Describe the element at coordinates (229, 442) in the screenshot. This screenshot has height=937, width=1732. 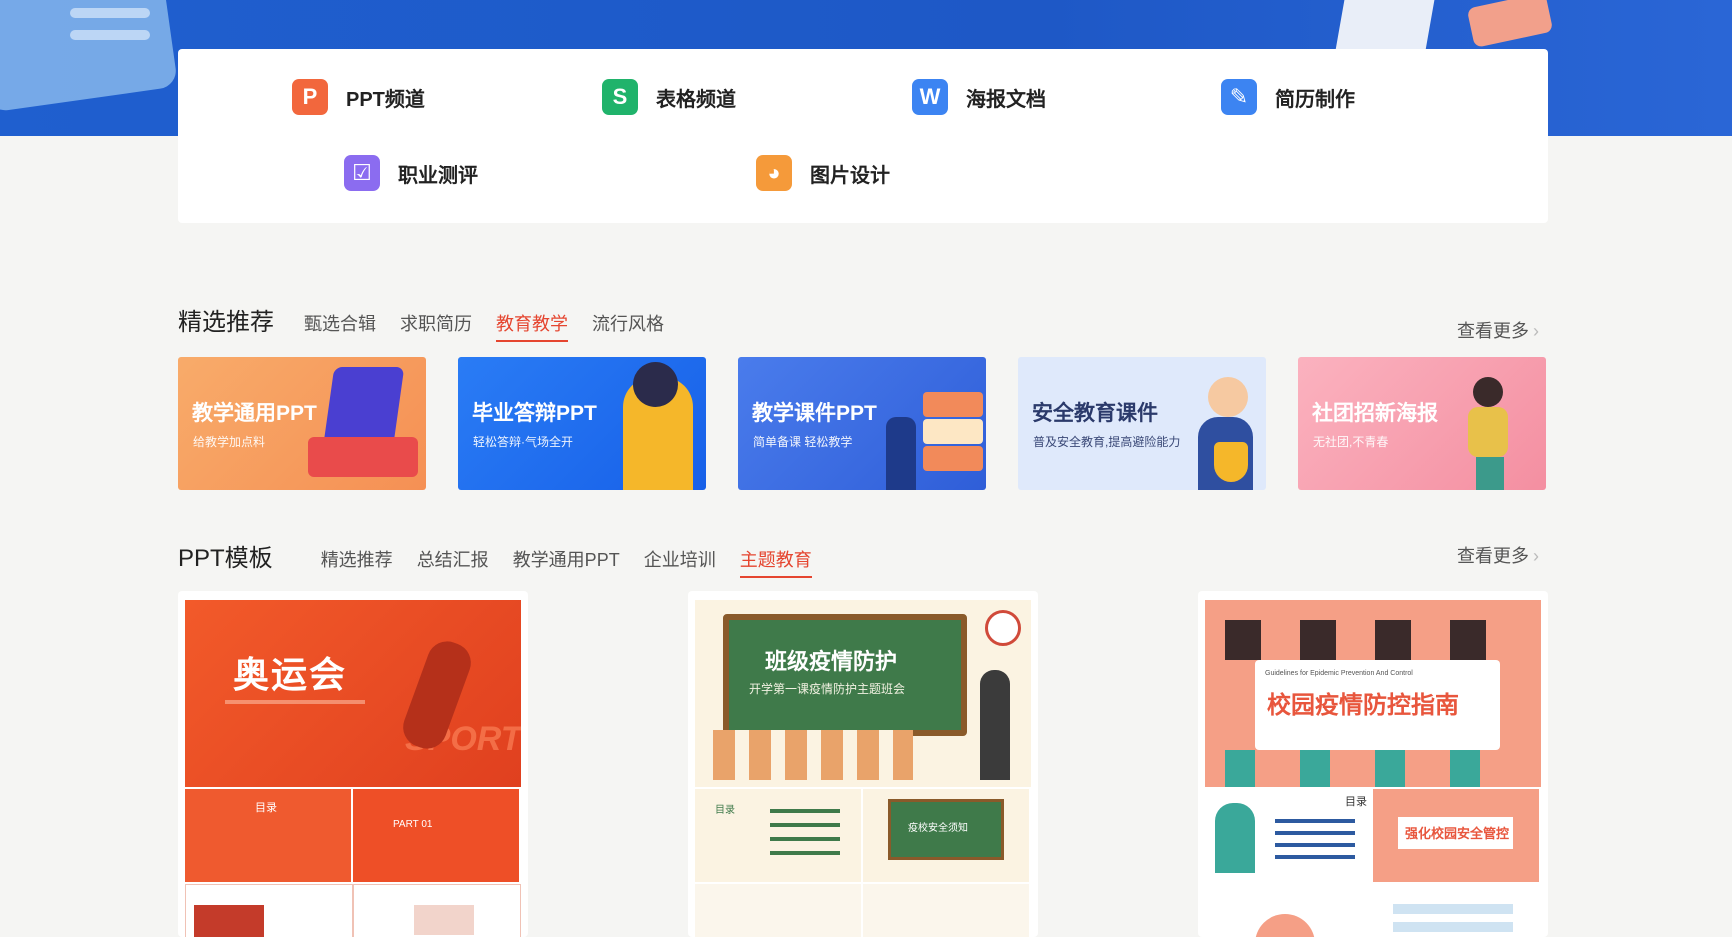
I see `banner-subtitle: 给教学加点料` at that location.